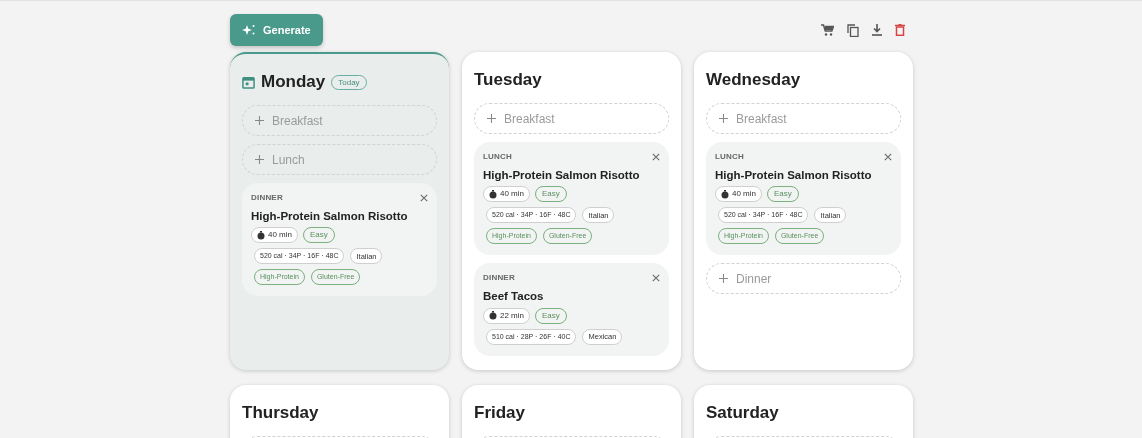  What do you see at coordinates (753, 80) in the screenshot?
I see `day-title: Wednesday` at bounding box center [753, 80].